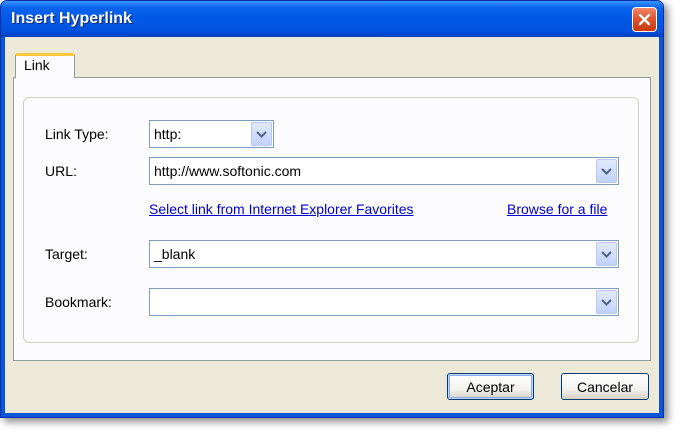  What do you see at coordinates (384, 254) in the screenshot?
I see `target-combobox: _blank` at bounding box center [384, 254].